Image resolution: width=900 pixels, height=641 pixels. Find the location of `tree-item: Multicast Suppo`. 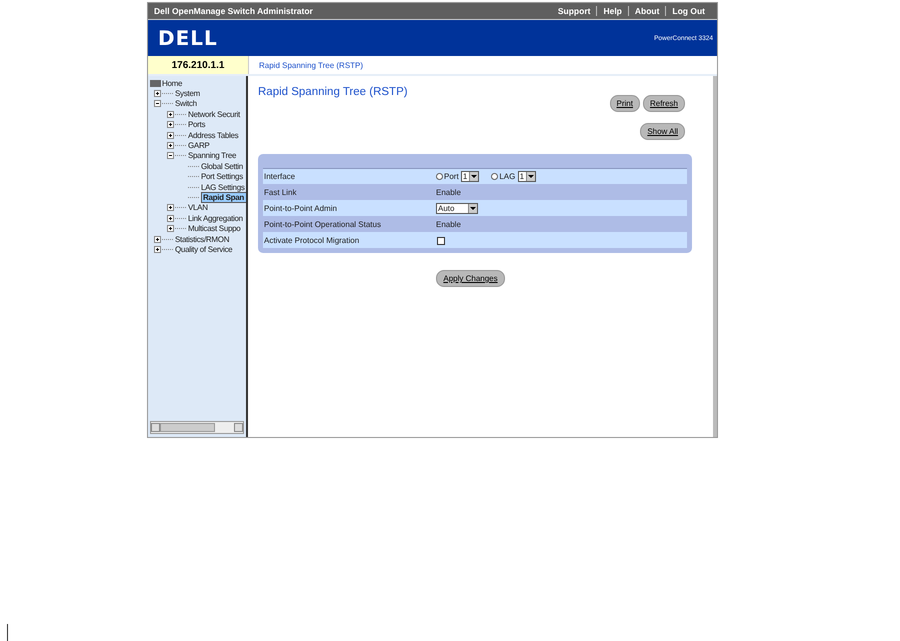

tree-item: Multicast Suppo is located at coordinates (214, 229).